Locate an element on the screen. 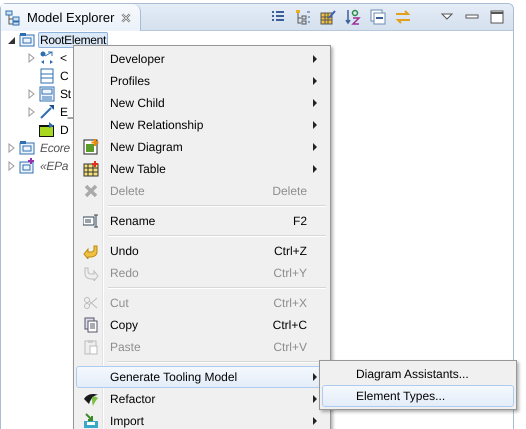  cut-icon is located at coordinates (91, 303).